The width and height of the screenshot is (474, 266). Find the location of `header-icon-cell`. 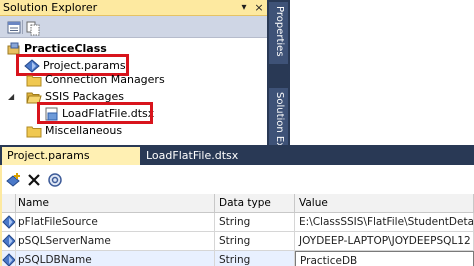

header-icon-cell is located at coordinates (9, 203).